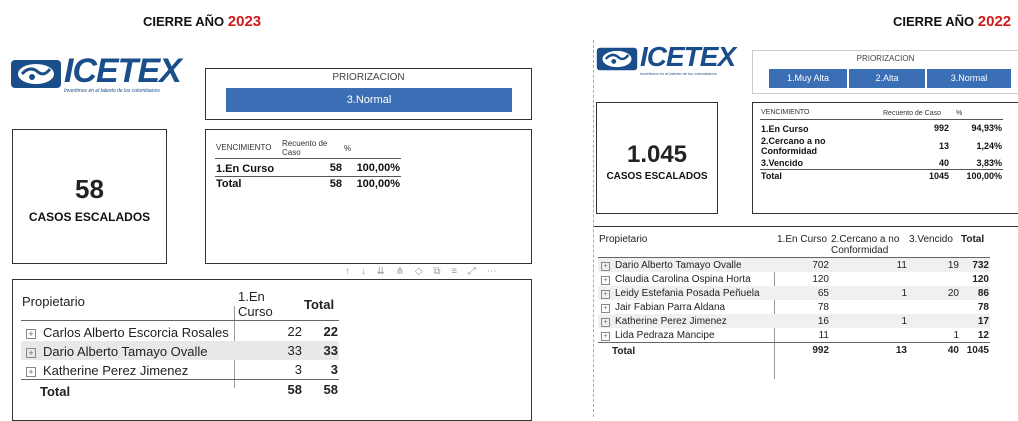 The width and height of the screenshot is (1018, 421). I want to click on total-vencido: 40, so click(953, 350).